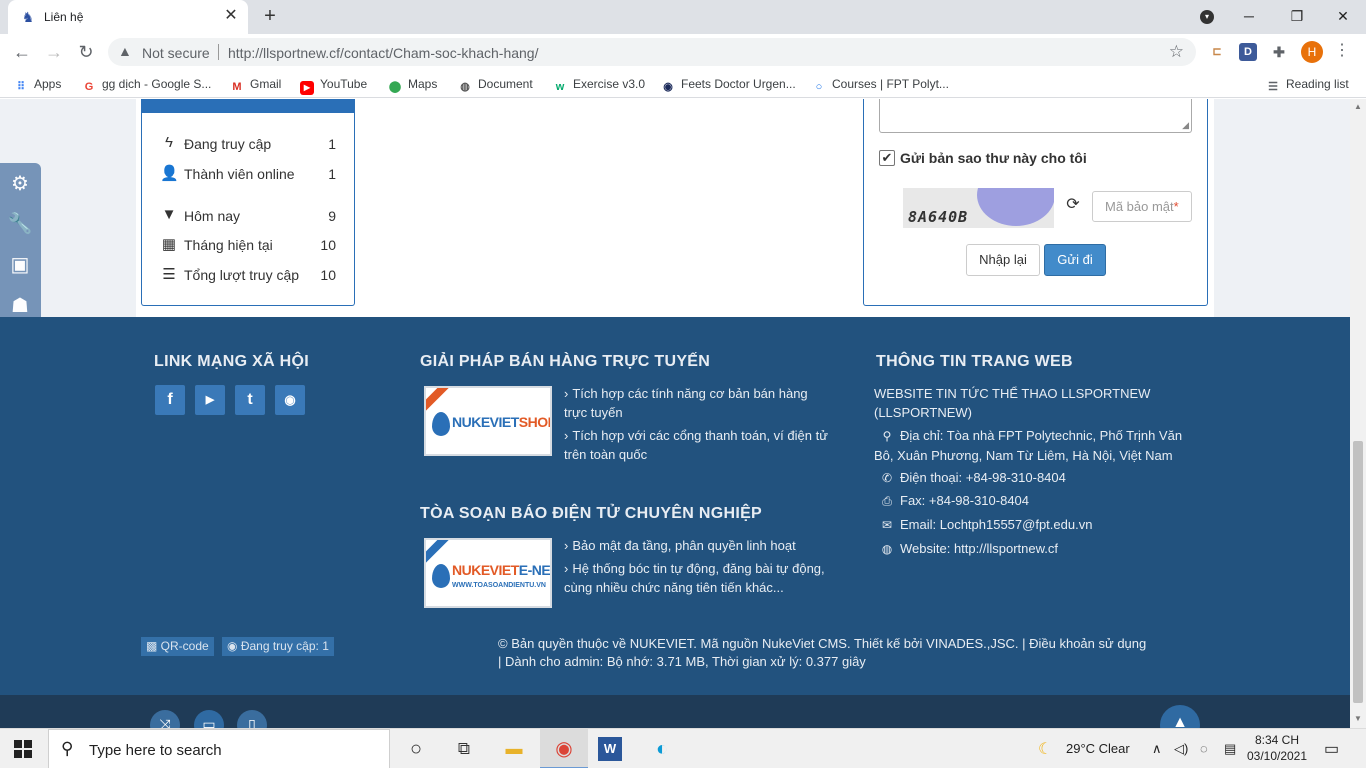  What do you see at coordinates (37, 84) in the screenshot?
I see `bookmark-apps: ⠿ Apps` at bounding box center [37, 84].